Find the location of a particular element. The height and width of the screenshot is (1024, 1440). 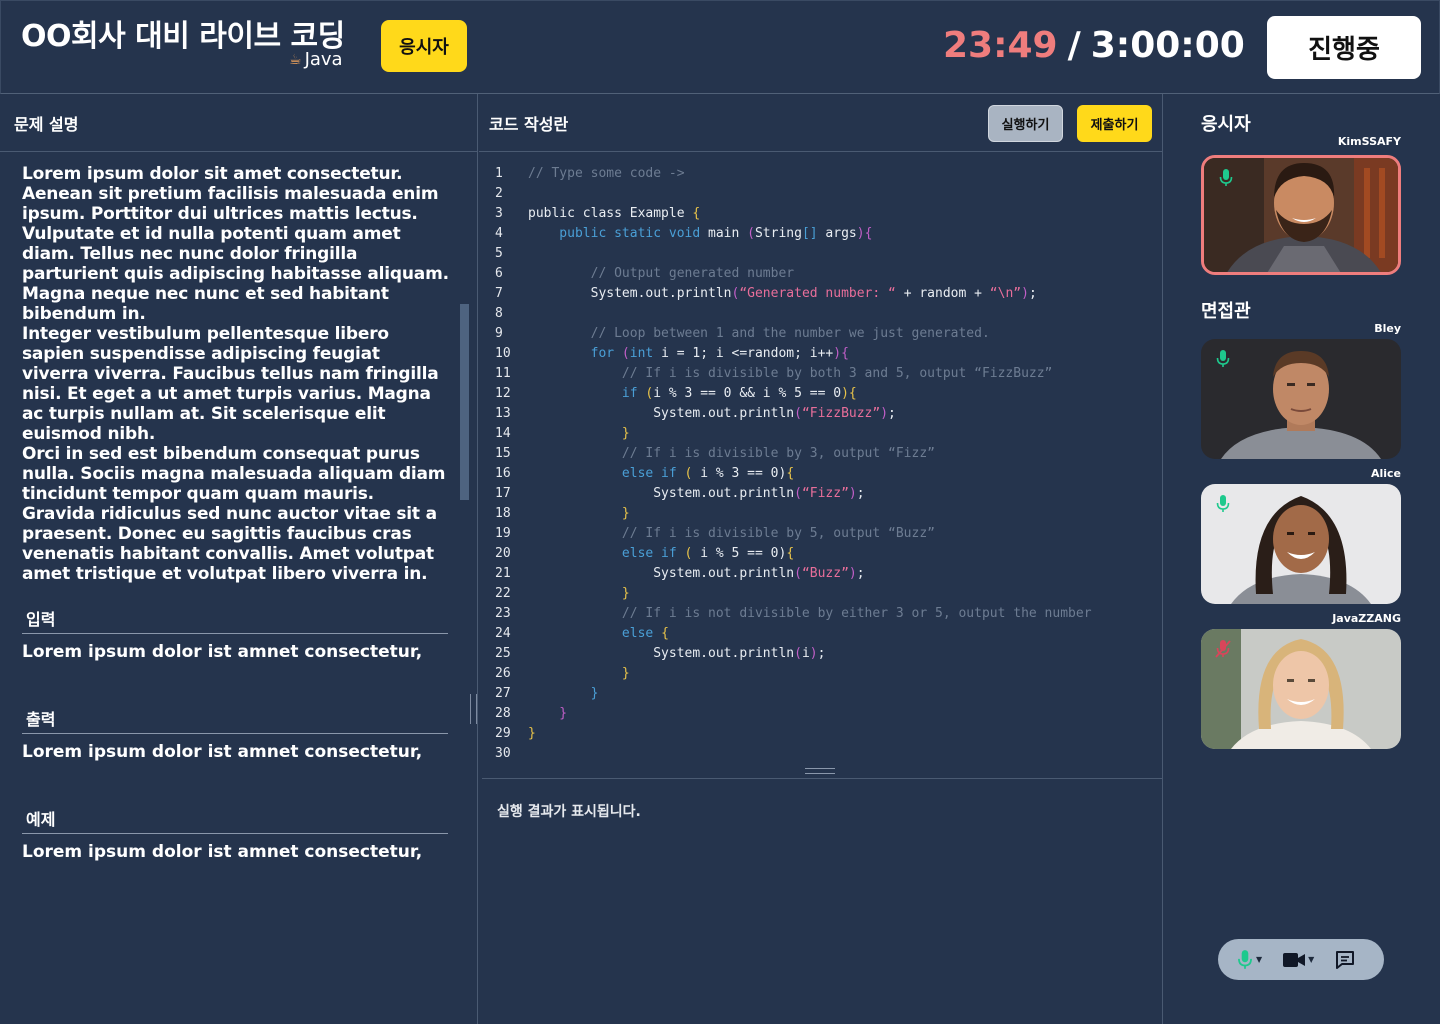

code-line: 6 // Output generated number is located at coordinates (821, 274).